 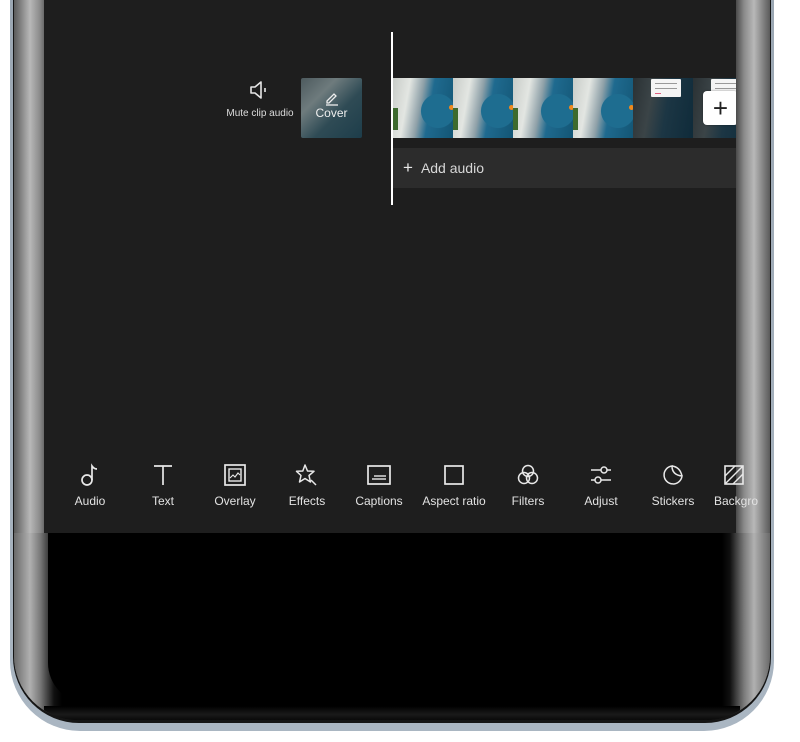 What do you see at coordinates (163, 485) in the screenshot?
I see `tool-text: Text` at bounding box center [163, 485].